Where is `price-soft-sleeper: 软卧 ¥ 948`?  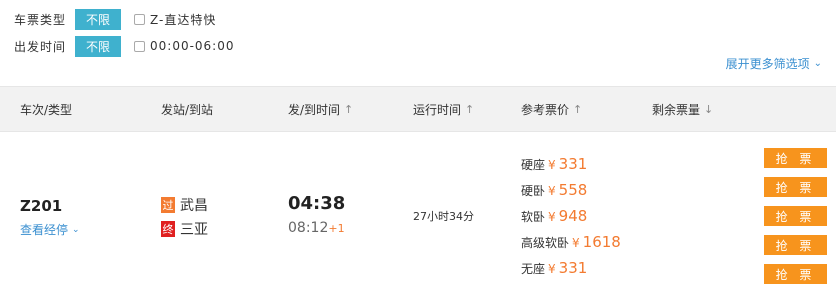
price-soft-sleeper: 软卧 ¥ 948 is located at coordinates (554, 216).